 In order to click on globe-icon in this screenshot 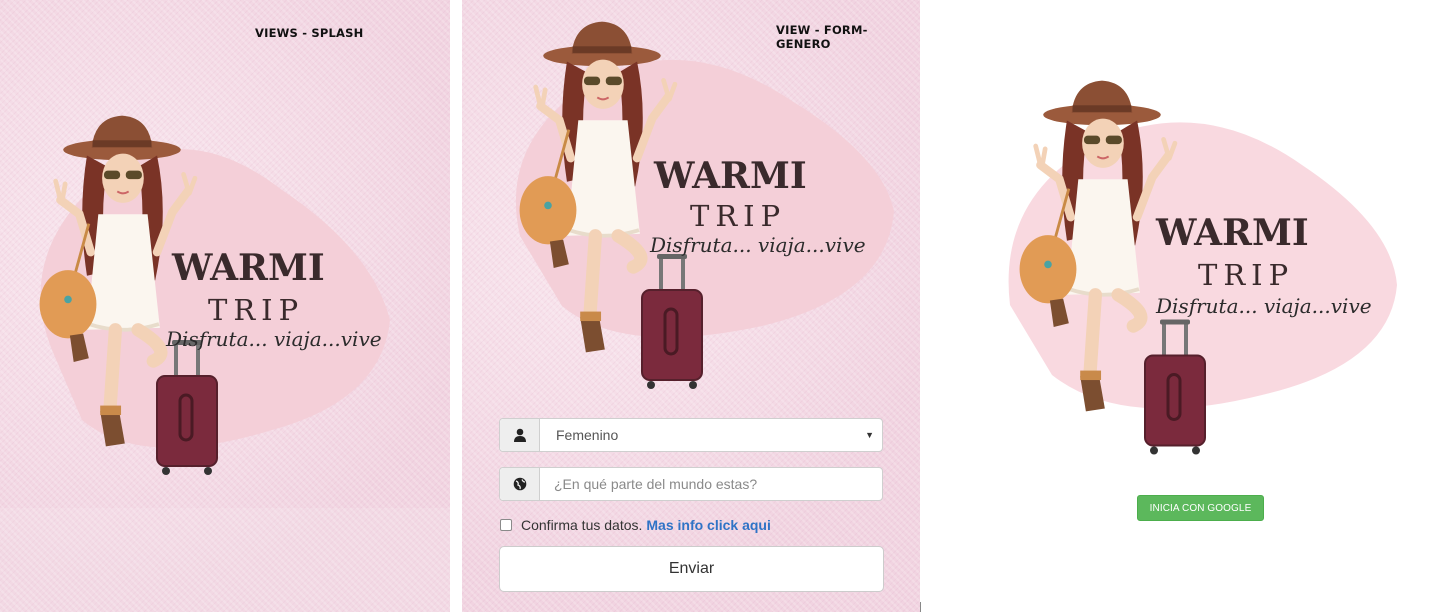, I will do `click(520, 484)`.